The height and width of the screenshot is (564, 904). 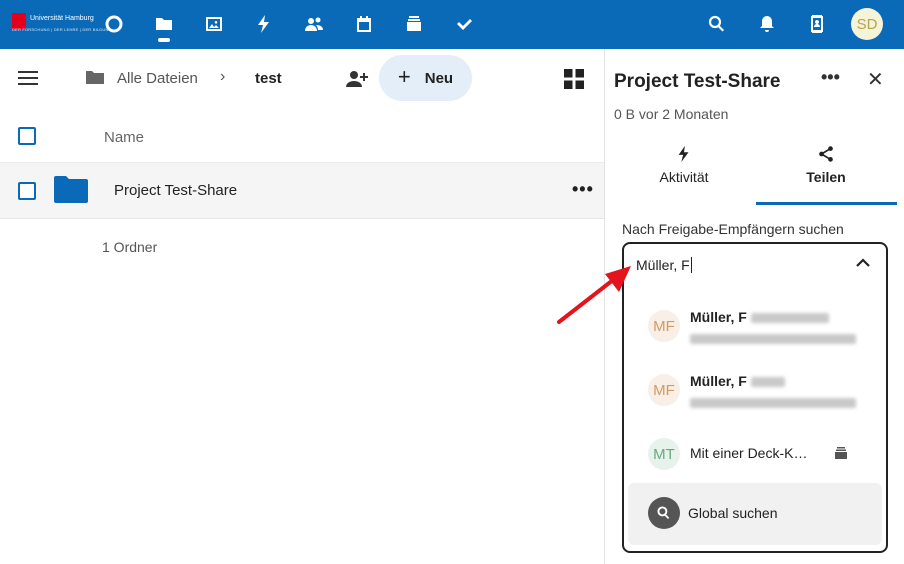 What do you see at coordinates (439, 78) in the screenshot?
I see `new-button-label: Neu` at bounding box center [439, 78].